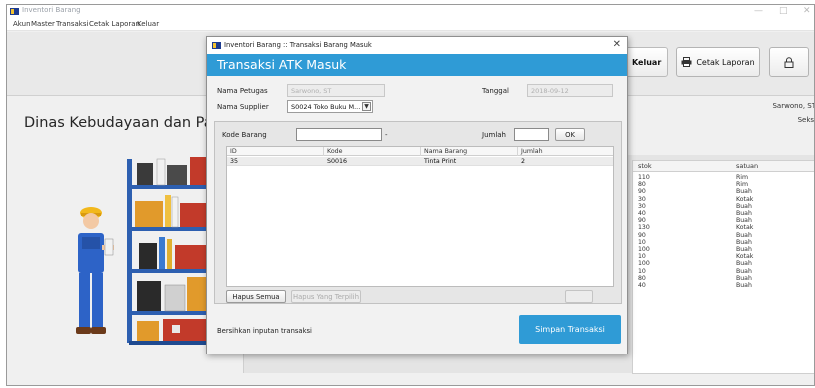  Describe the element at coordinates (523, 161) in the screenshot. I see `row-jumlah: 2` at that location.